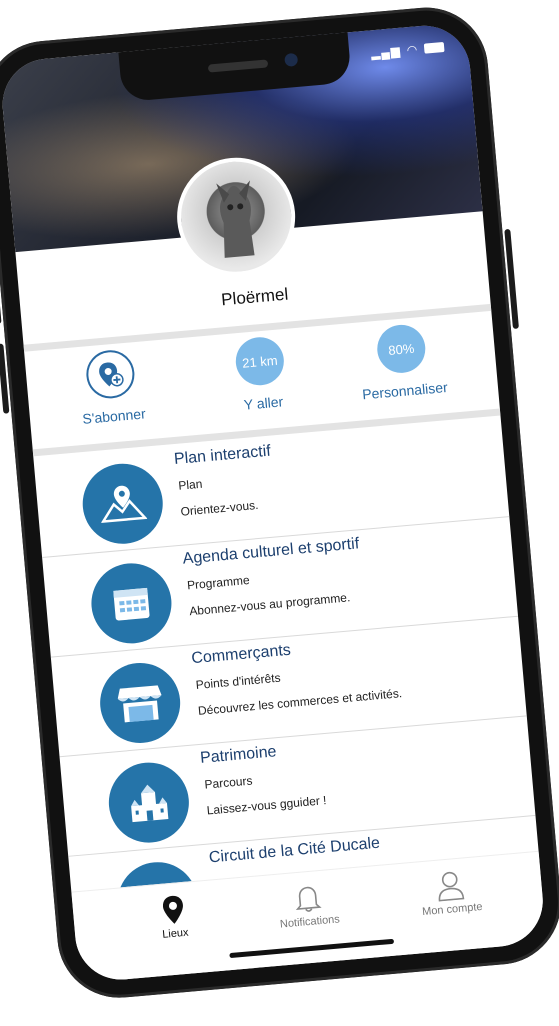  What do you see at coordinates (241, 654) in the screenshot?
I see `item-title: Commerçants` at bounding box center [241, 654].